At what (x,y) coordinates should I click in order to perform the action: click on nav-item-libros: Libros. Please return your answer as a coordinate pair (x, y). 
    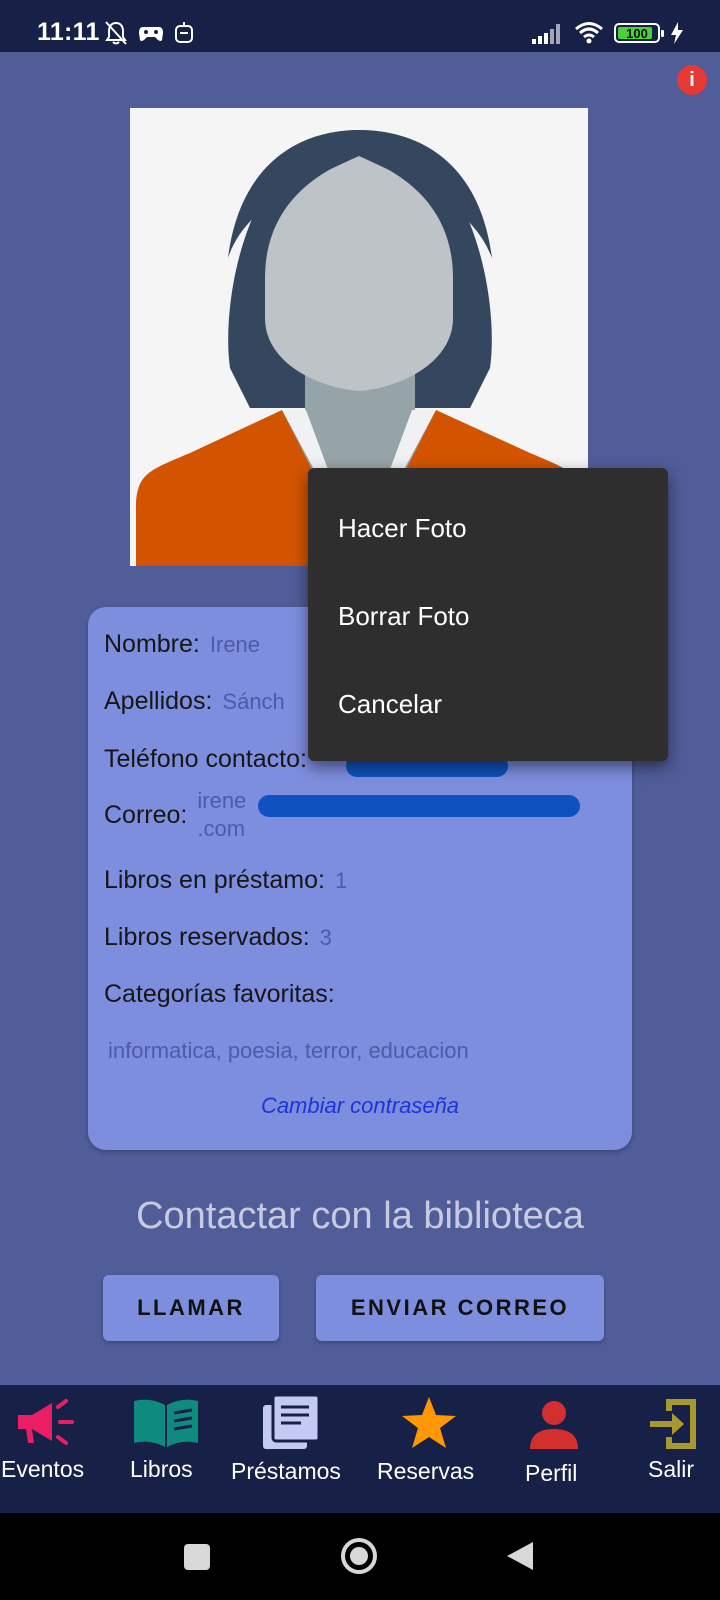
    Looking at the image, I should click on (170, 1449).